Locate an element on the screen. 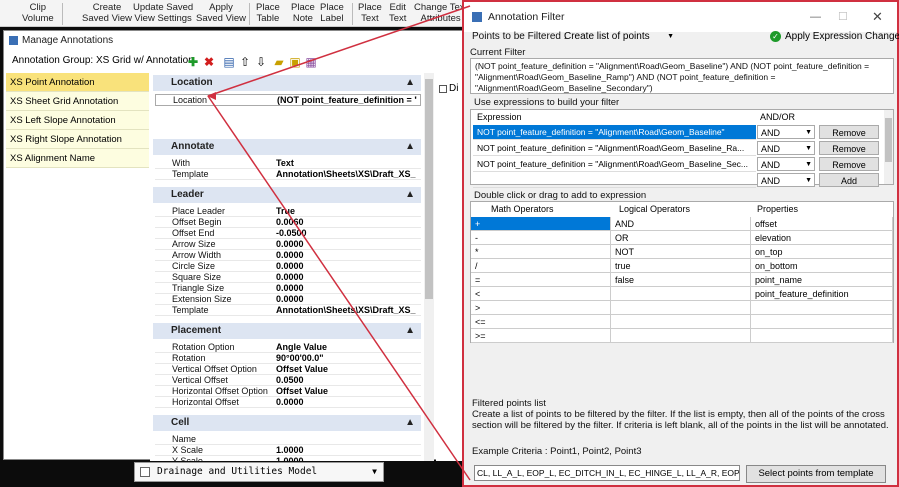 The height and width of the screenshot is (487, 899). property-row: Rotation 90°00'00.0" is located at coordinates (288, 358).